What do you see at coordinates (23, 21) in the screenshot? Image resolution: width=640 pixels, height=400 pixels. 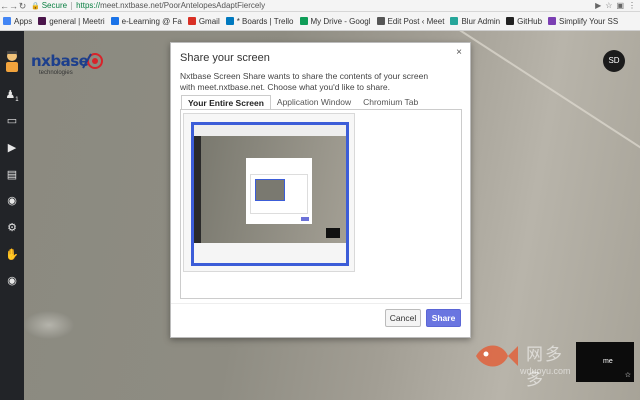 I see `bookmark-label: Apps` at bounding box center [23, 21].